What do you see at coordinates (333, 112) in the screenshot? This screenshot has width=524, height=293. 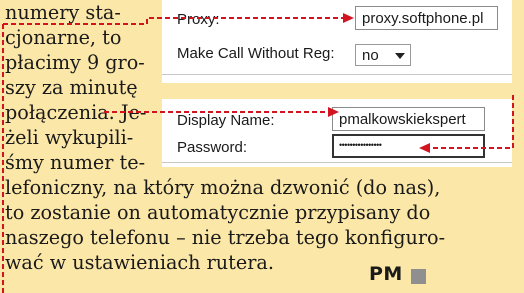 I see `arrow-head-display-name` at bounding box center [333, 112].